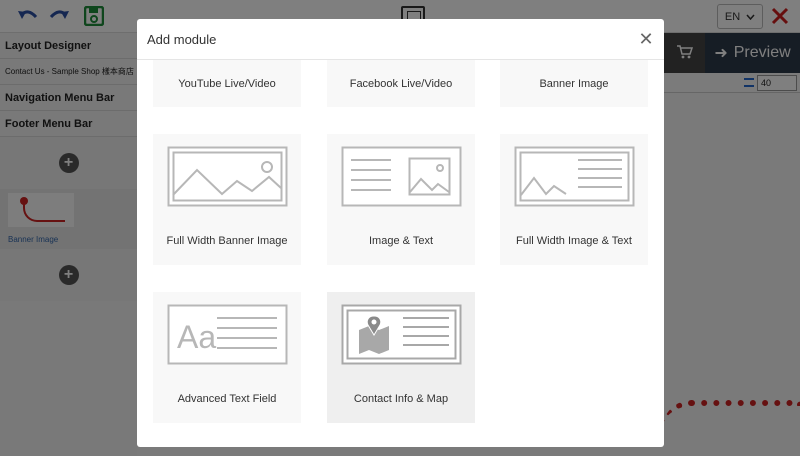  What do you see at coordinates (401, 176) in the screenshot?
I see `image-text-icon` at bounding box center [401, 176].